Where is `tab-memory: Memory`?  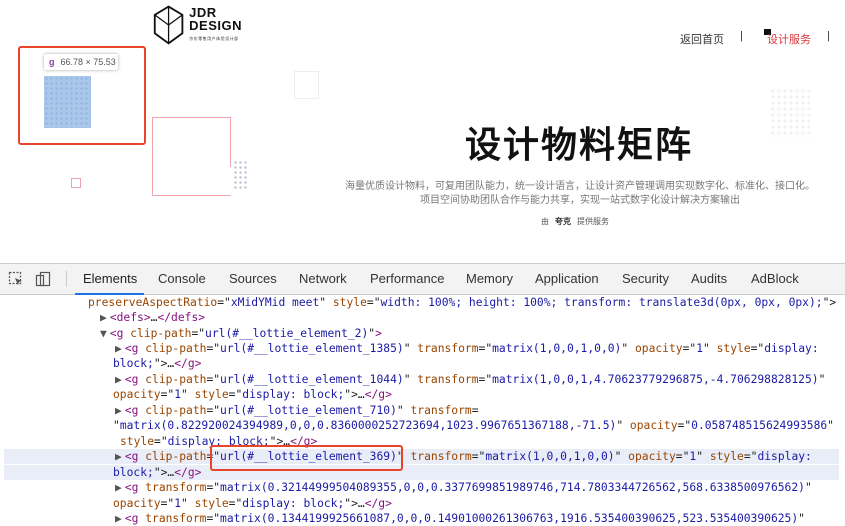 tab-memory: Memory is located at coordinates (489, 279).